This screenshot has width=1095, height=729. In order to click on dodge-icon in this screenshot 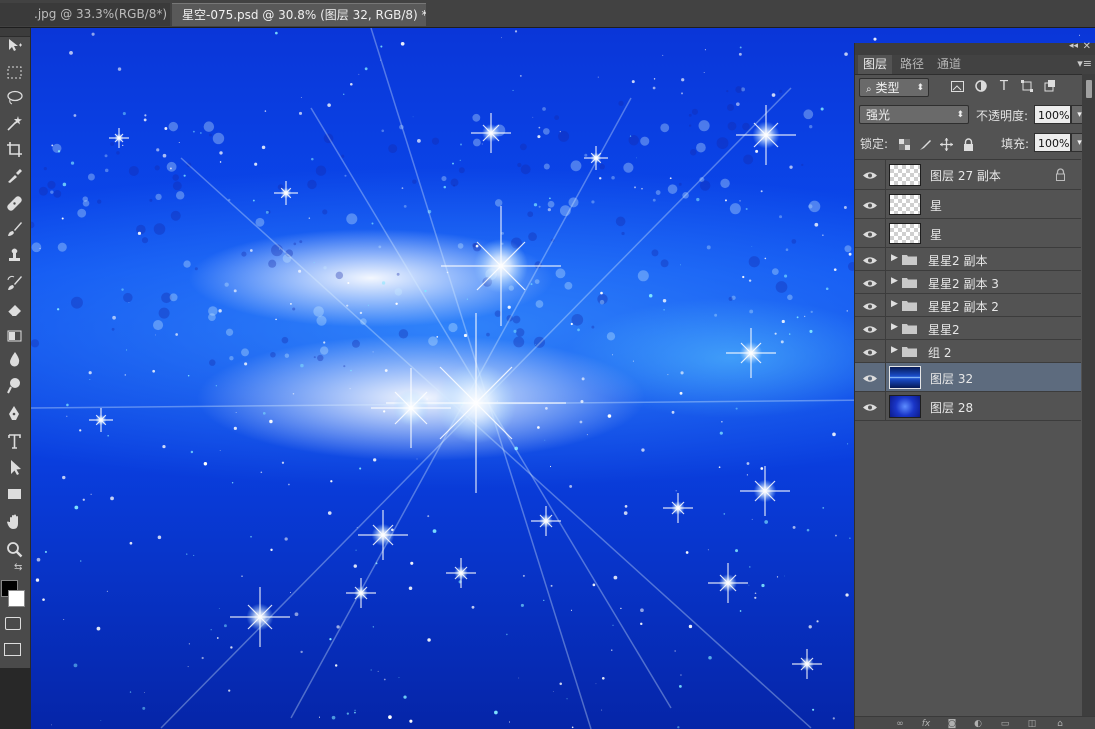, I will do `click(13, 385)`.